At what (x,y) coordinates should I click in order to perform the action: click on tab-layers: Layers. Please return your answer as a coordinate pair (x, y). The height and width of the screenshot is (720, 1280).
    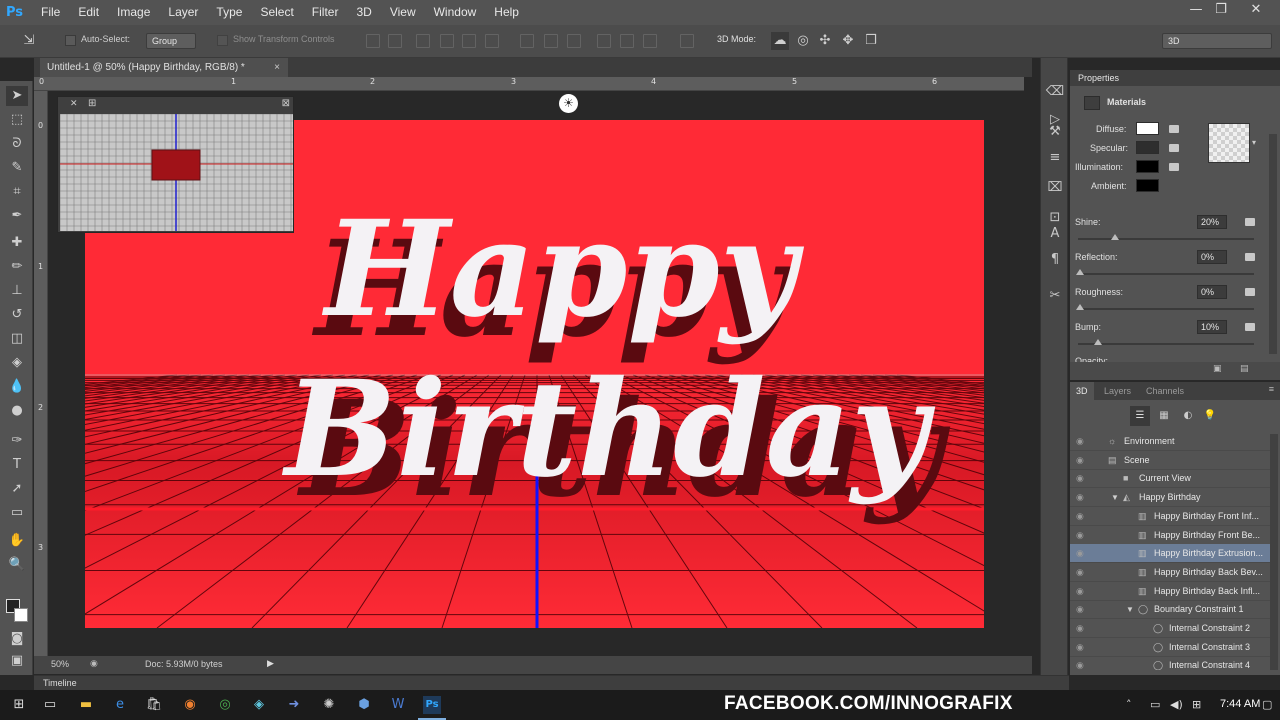
    Looking at the image, I should click on (1117, 391).